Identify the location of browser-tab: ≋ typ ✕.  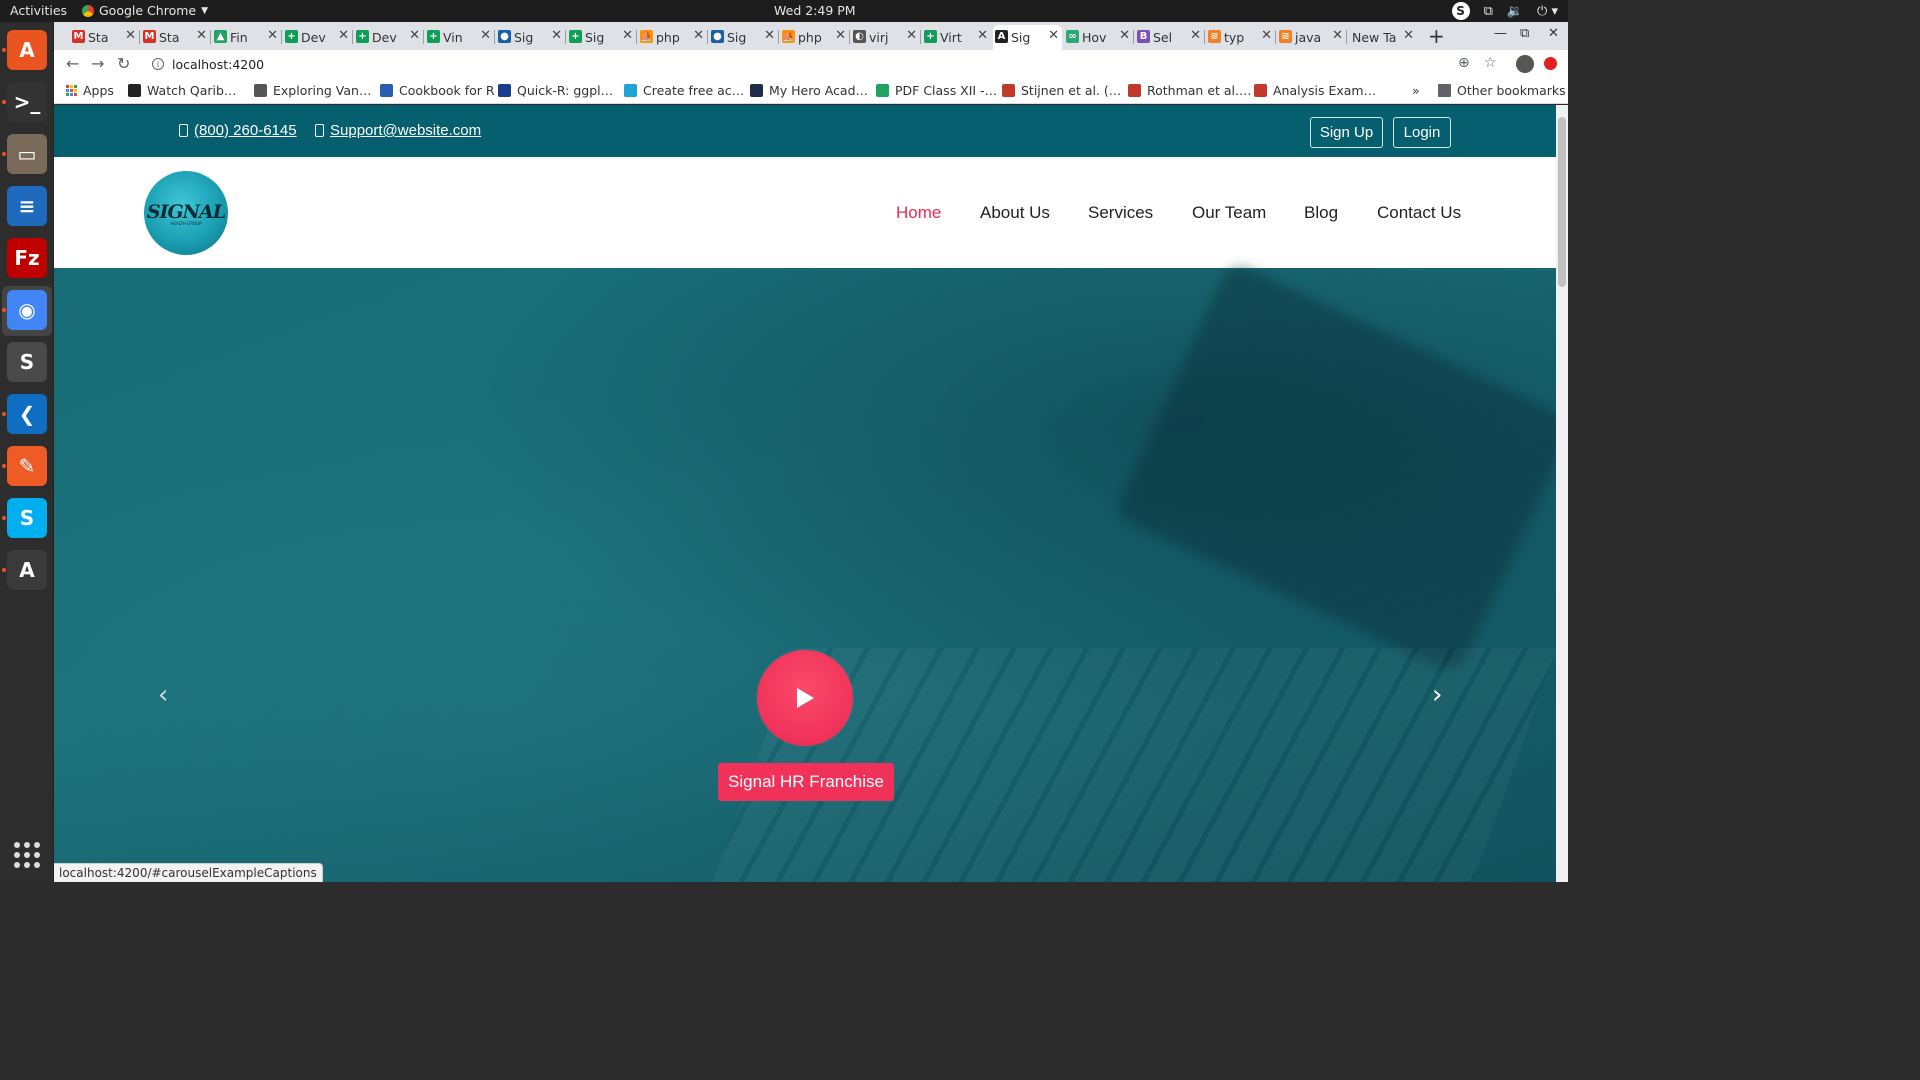
(1240, 37).